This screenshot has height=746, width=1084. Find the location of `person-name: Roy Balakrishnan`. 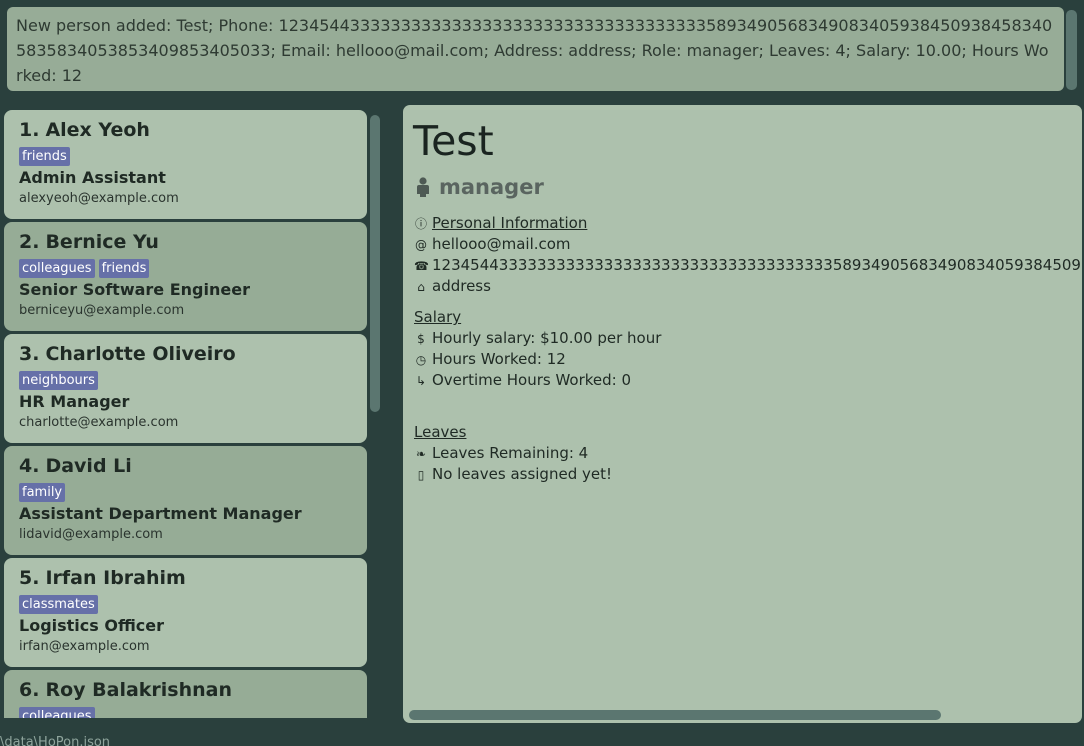

person-name: Roy Balakrishnan is located at coordinates (139, 690).